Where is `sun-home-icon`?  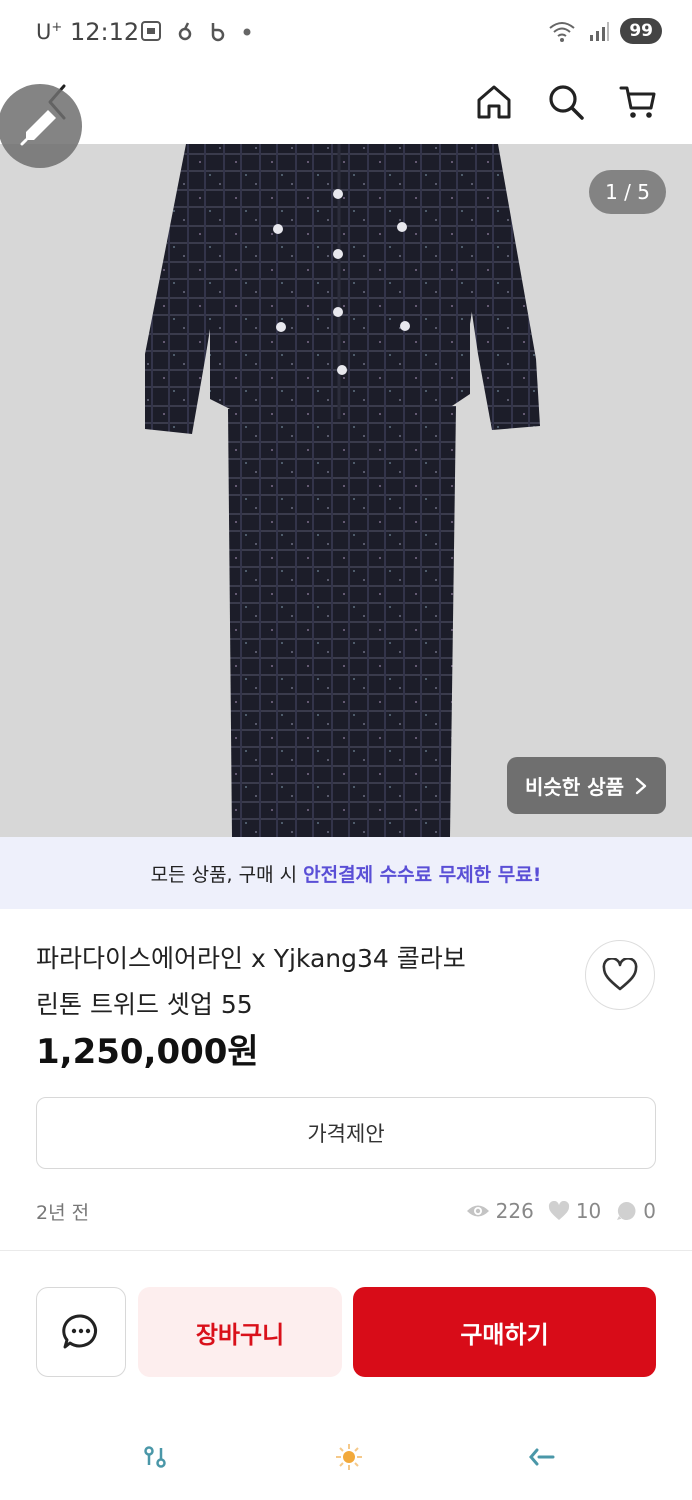 sun-home-icon is located at coordinates (349, 1457).